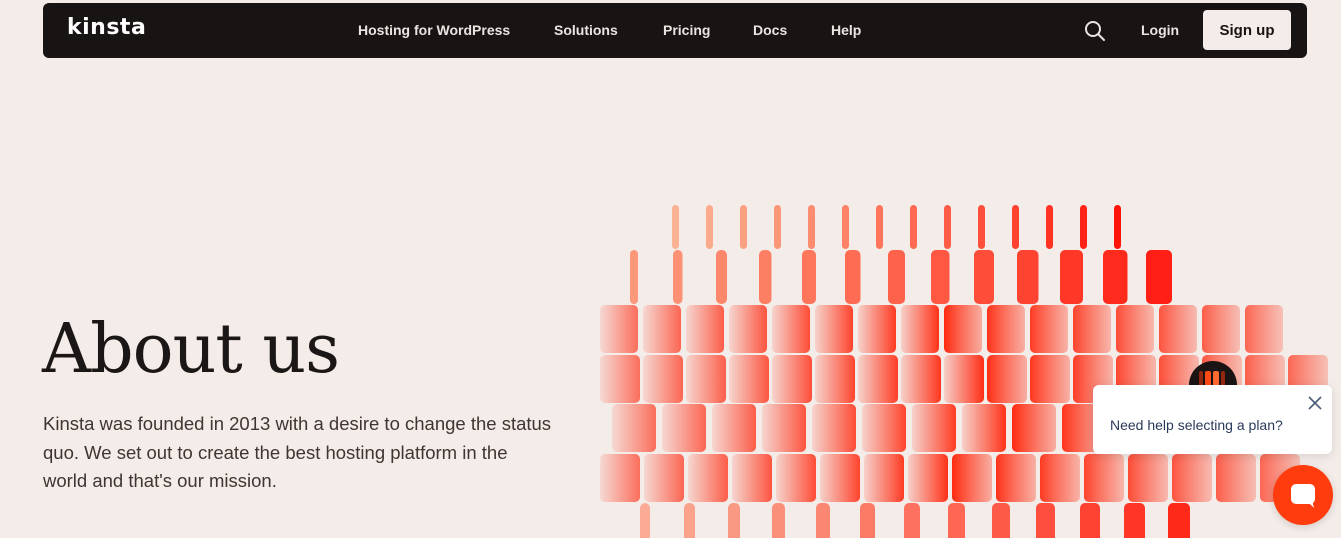 This screenshot has height=538, width=1341. I want to click on signup-button: Sign up, so click(1247, 30).